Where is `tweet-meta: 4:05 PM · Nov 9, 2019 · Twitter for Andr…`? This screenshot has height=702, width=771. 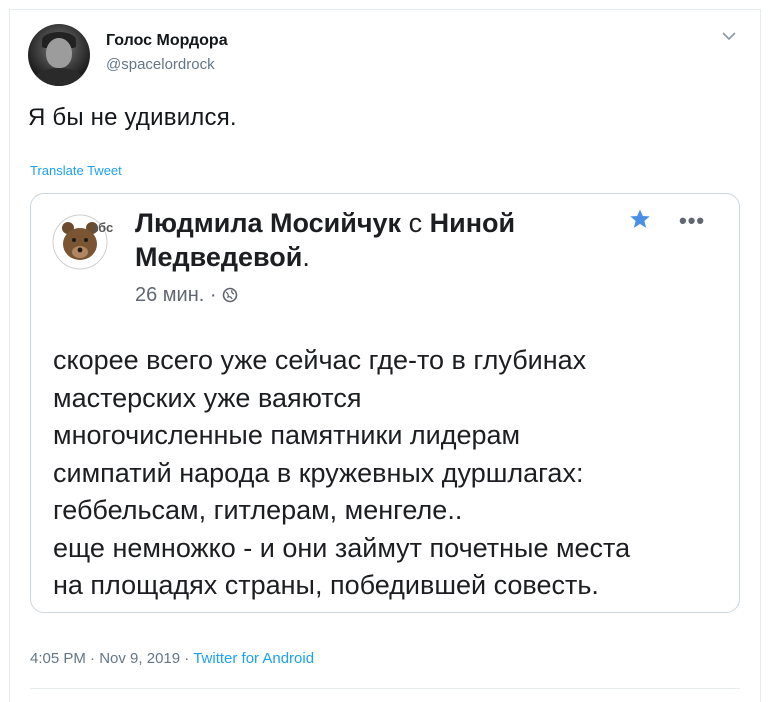 tweet-meta: 4:05 PM · Nov 9, 2019 · Twitter for Andr… is located at coordinates (172, 658).